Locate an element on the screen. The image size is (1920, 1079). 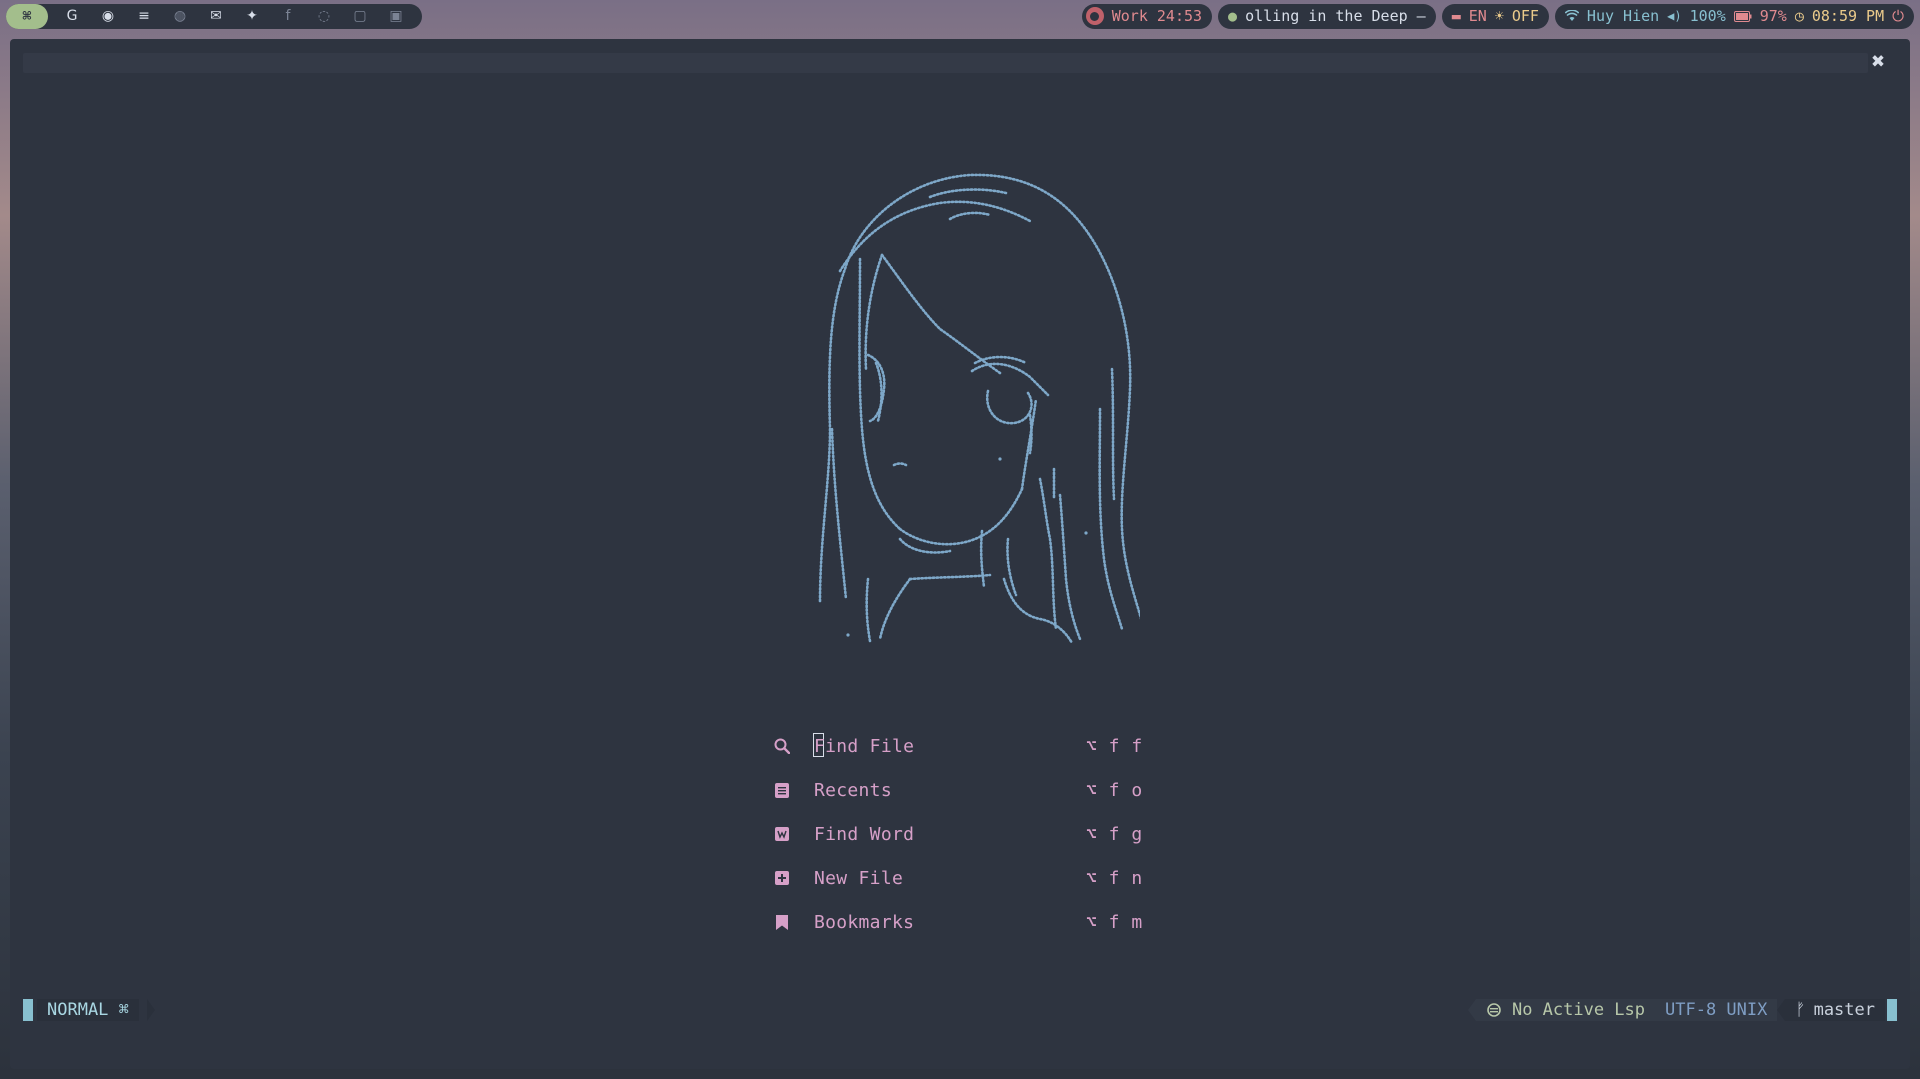
volume-icon: ◀) is located at coordinates (1674, 16).